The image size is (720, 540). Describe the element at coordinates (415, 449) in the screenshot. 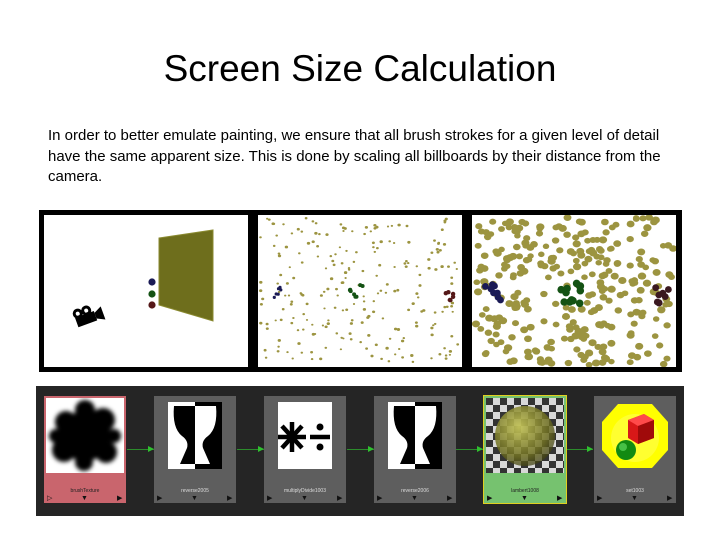

I see `node-reverse-2006: reverse2006 ▶ ▼ ▶` at that location.